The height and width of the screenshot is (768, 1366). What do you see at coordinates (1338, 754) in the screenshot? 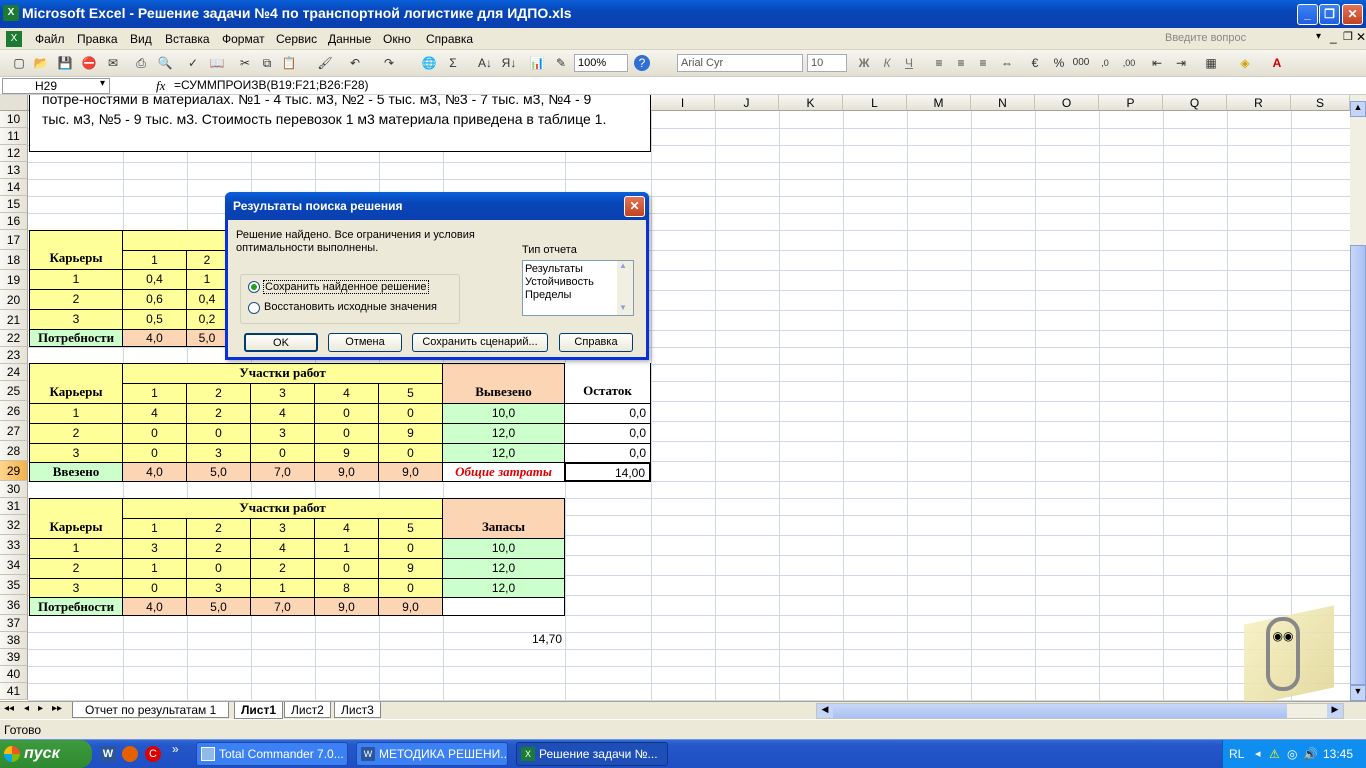
I see `clock: 13:45` at bounding box center [1338, 754].